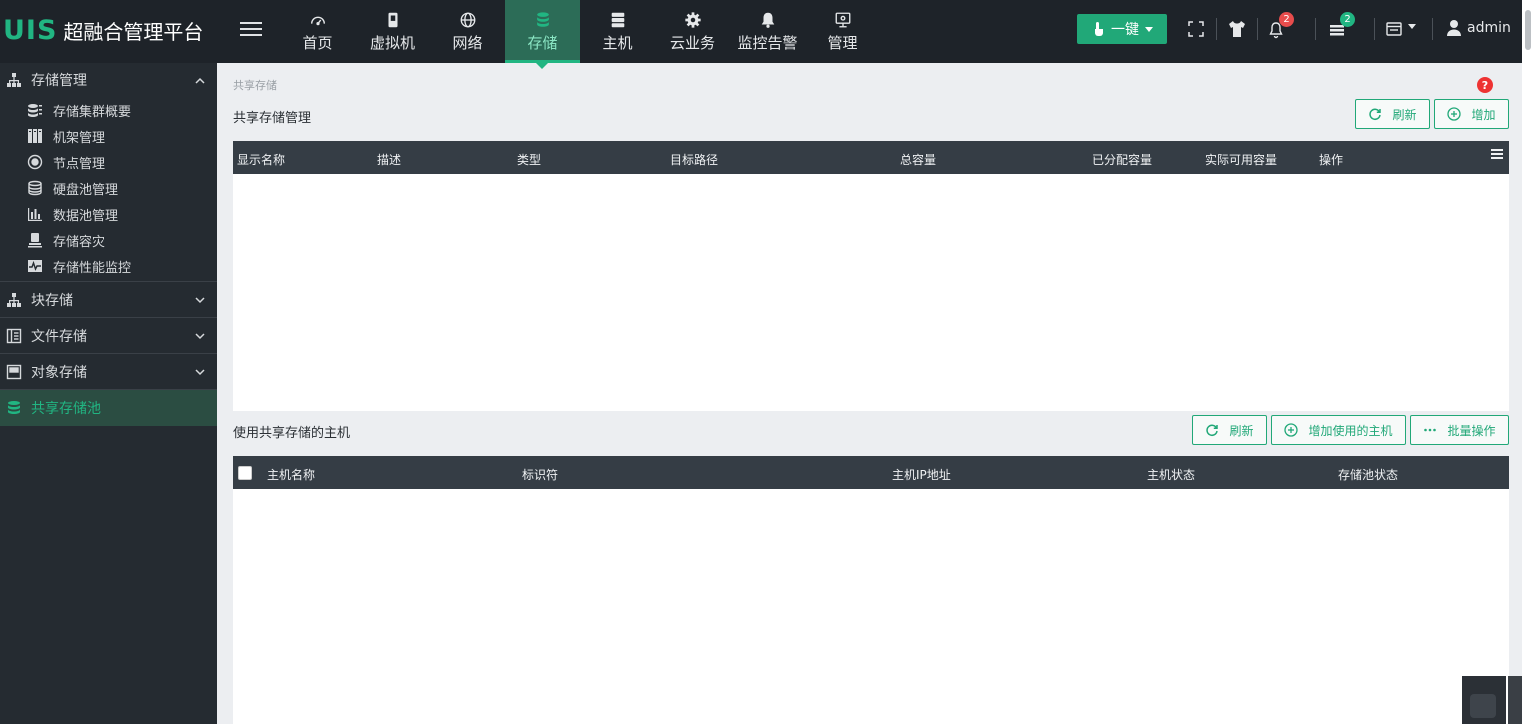 The width and height of the screenshot is (1534, 724). Describe the element at coordinates (1196, 29) in the screenshot. I see `fullscreen-icon` at that location.